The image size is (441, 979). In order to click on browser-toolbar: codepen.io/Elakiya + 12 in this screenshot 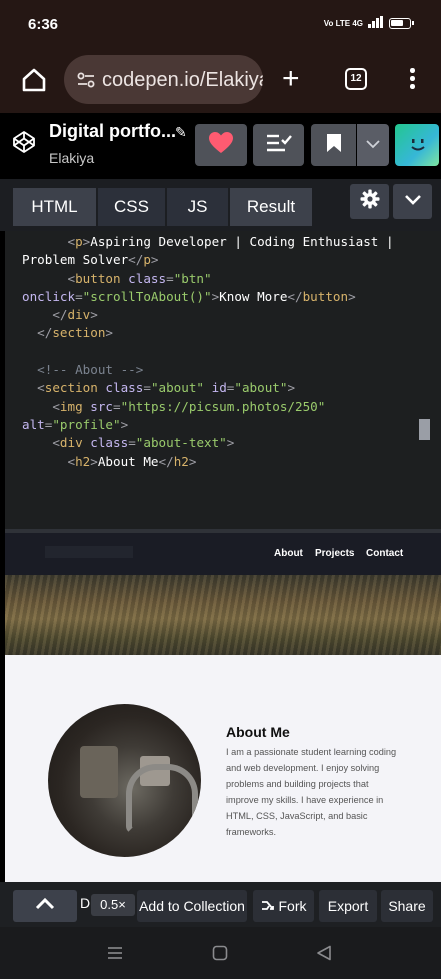, I will do `click(220, 81)`.